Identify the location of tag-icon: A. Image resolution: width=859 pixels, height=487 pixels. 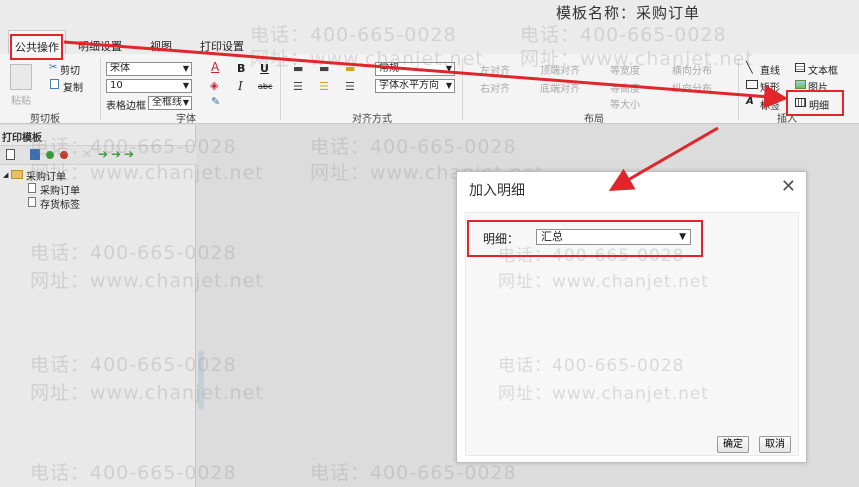
(750, 101).